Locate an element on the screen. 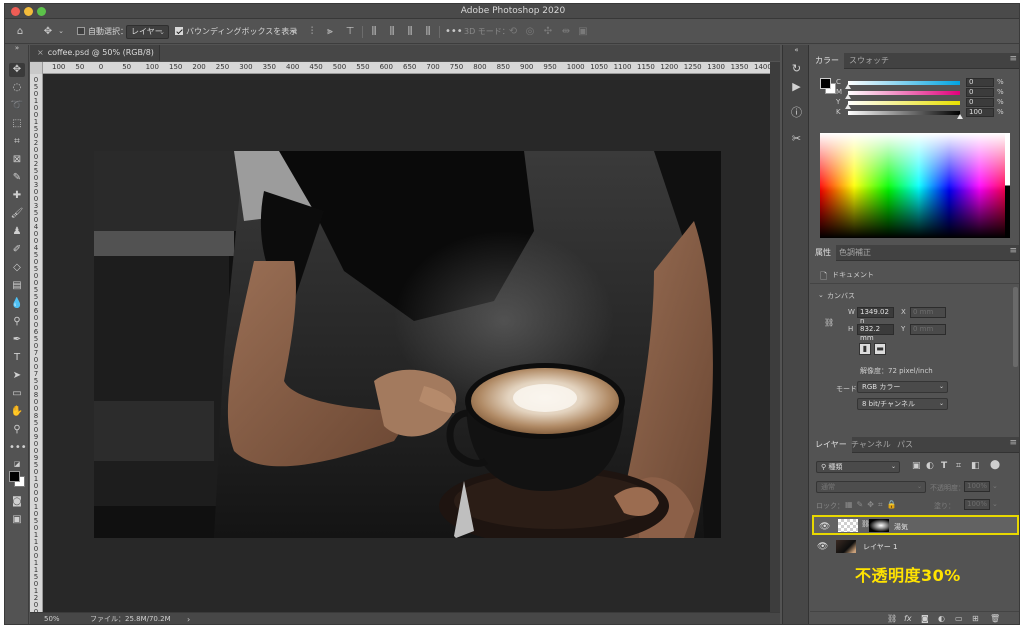 The image size is (1024, 630). tab-adjustments: 色調補正 is located at coordinates (855, 253).